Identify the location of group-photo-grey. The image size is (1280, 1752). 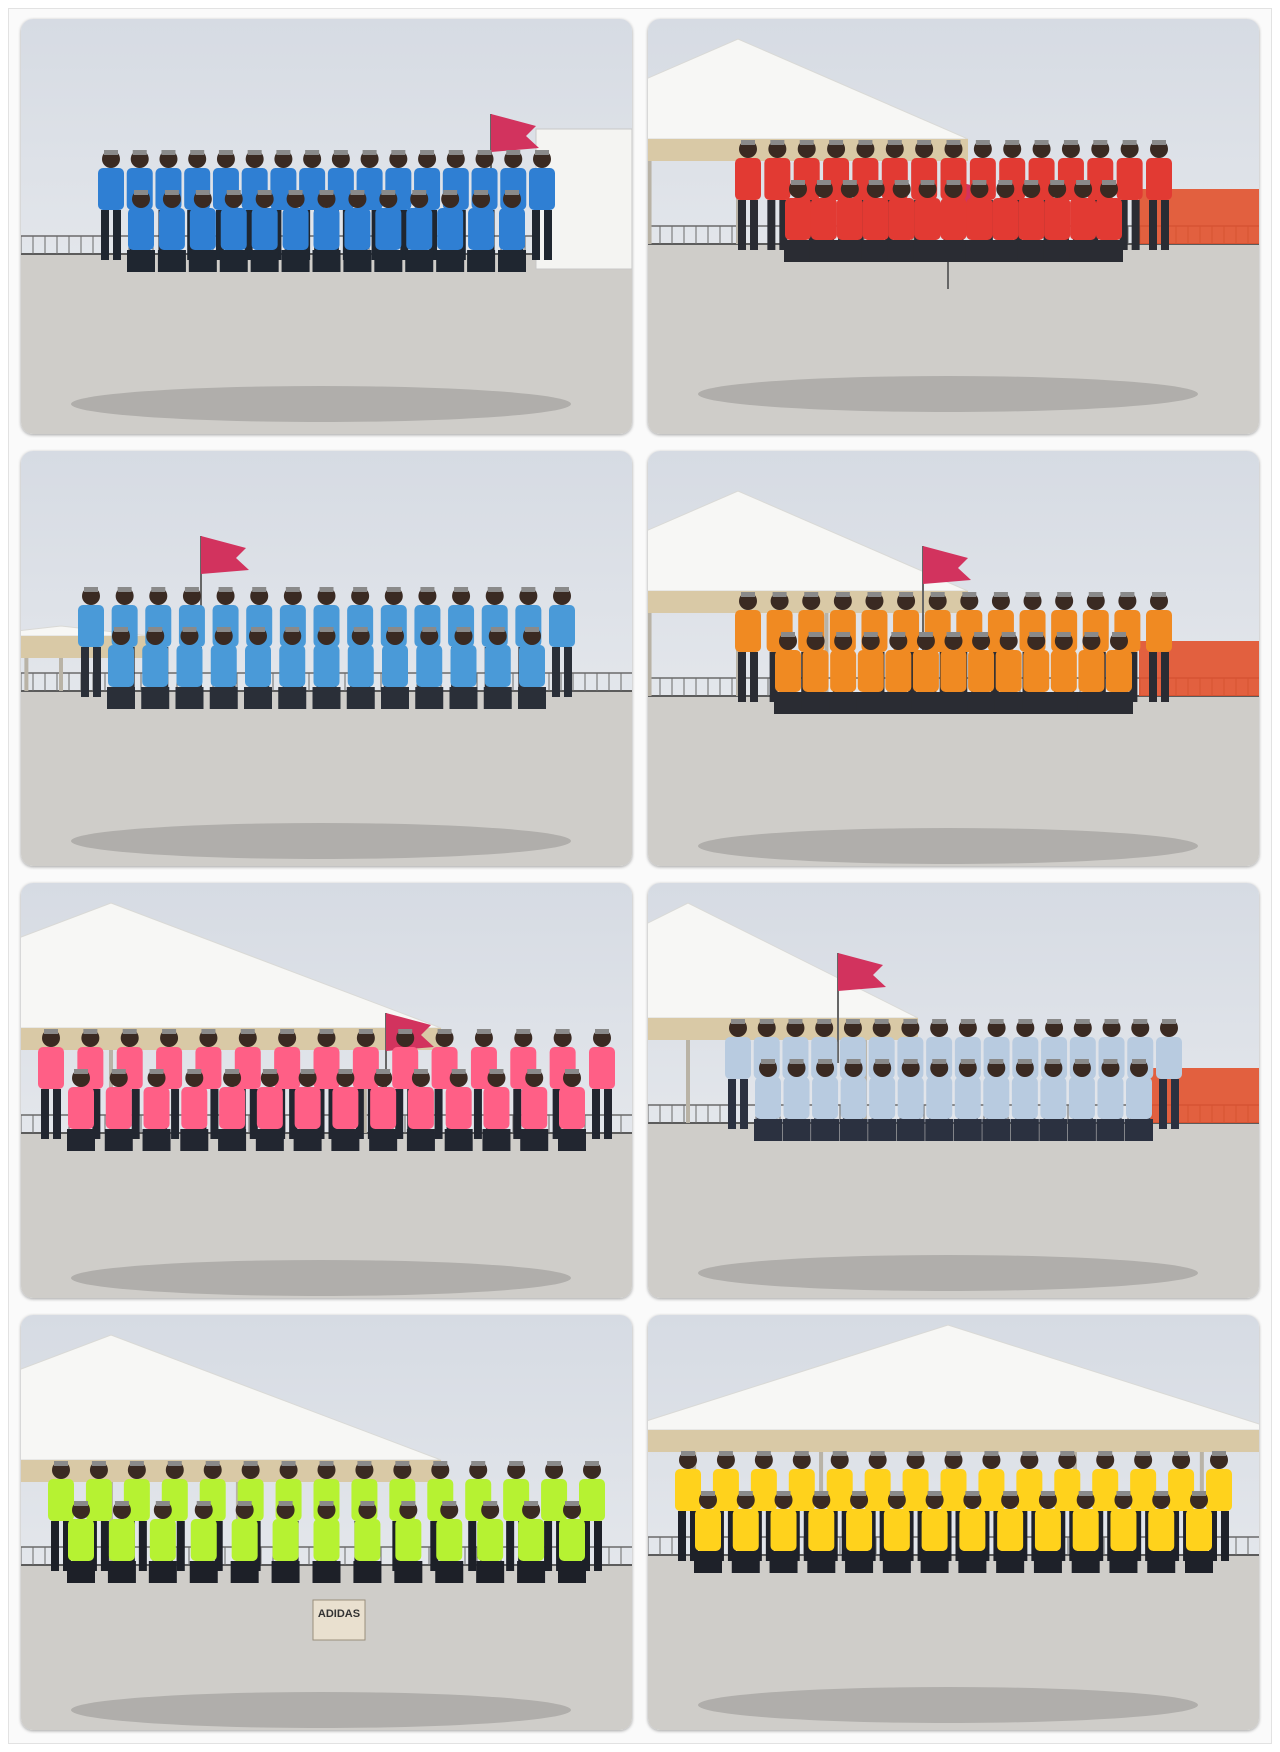
(953, 1090).